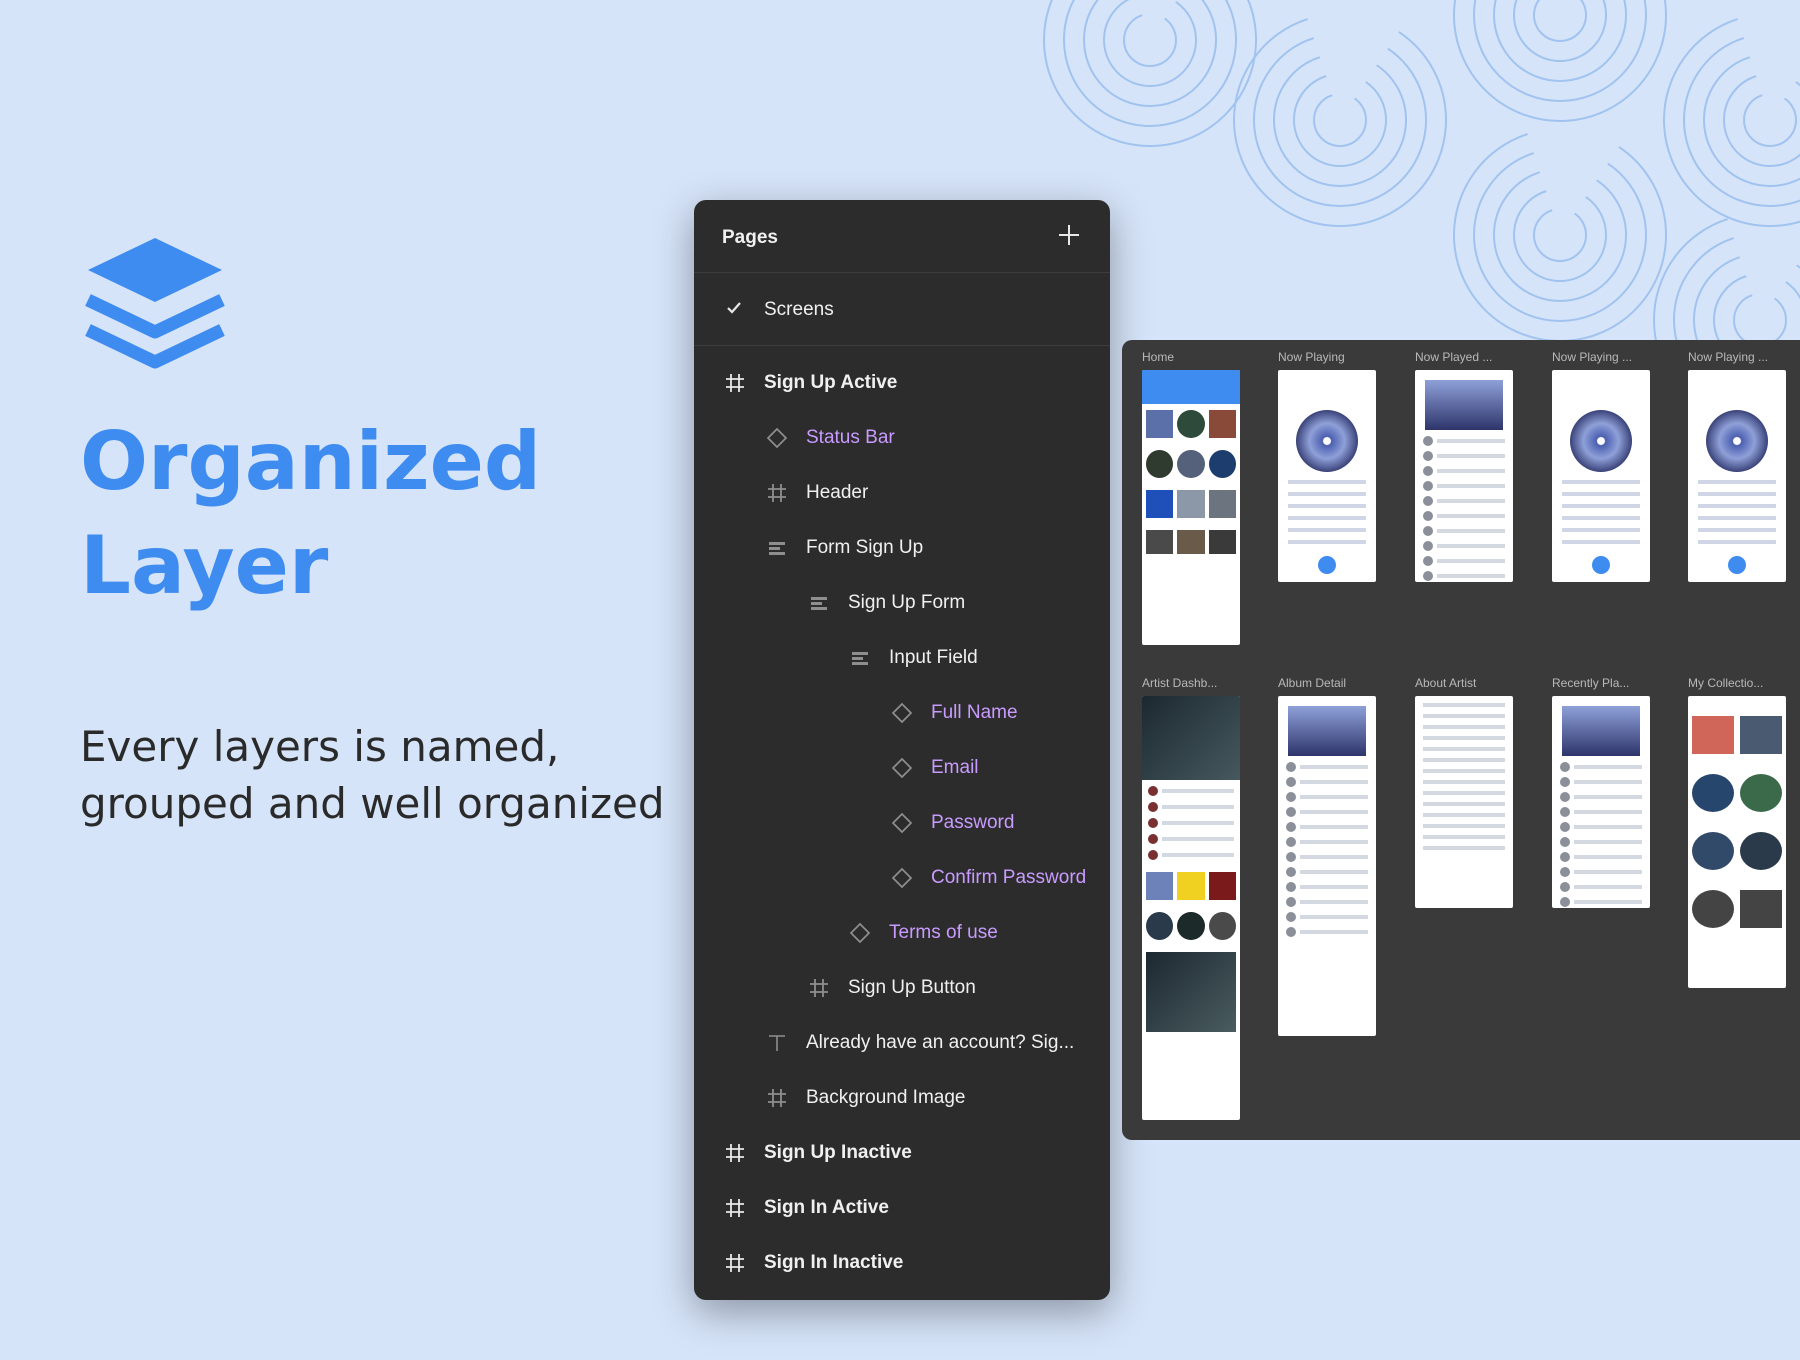 The image size is (1800, 1360). Describe the element at coordinates (311, 461) in the screenshot. I see `headline-line-1: Organized` at that location.